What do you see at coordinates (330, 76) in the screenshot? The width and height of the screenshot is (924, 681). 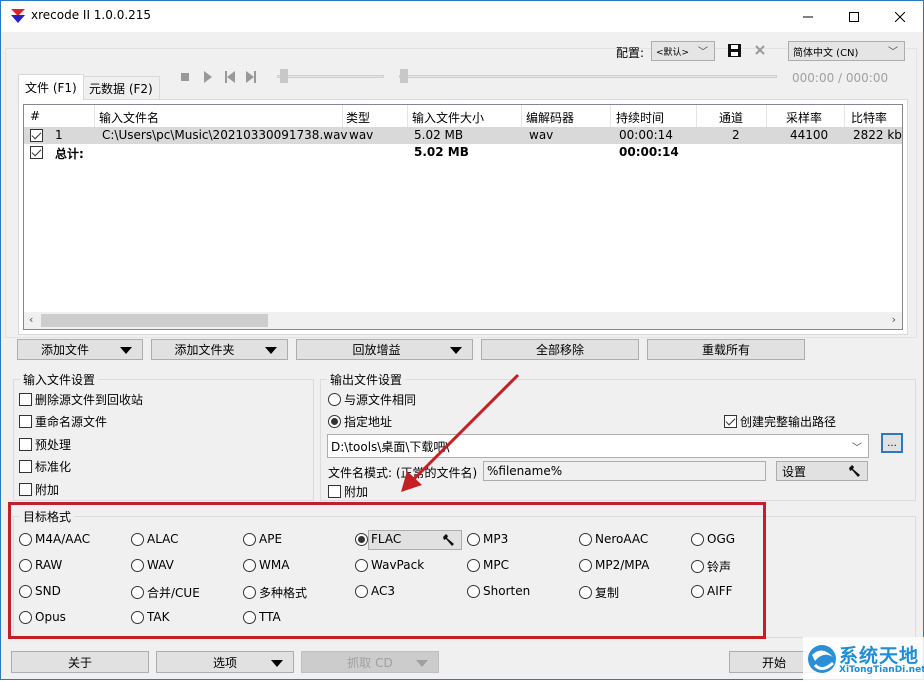 I see `volume-slider` at bounding box center [330, 76].